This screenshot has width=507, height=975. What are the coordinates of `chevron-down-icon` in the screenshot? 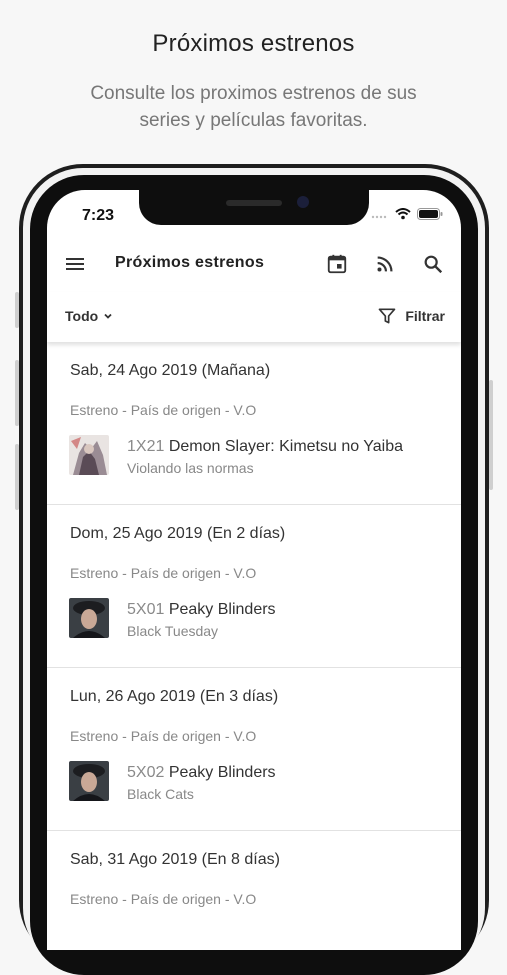 It's located at (108, 316).